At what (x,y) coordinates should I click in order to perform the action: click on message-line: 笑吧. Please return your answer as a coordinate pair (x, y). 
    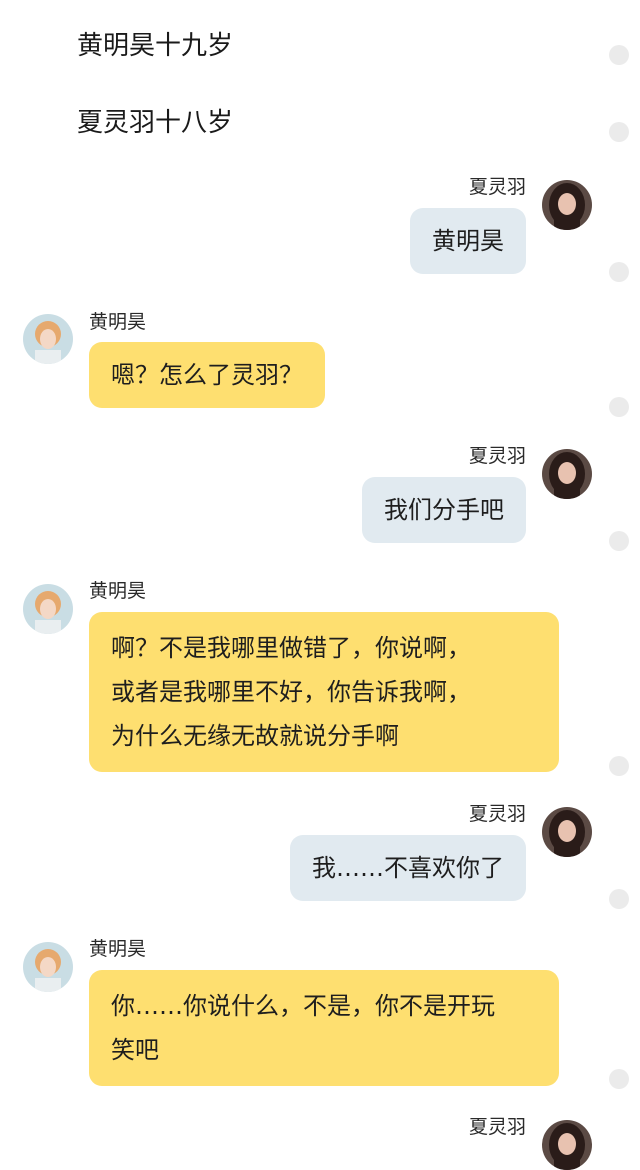
    Looking at the image, I should click on (135, 1050).